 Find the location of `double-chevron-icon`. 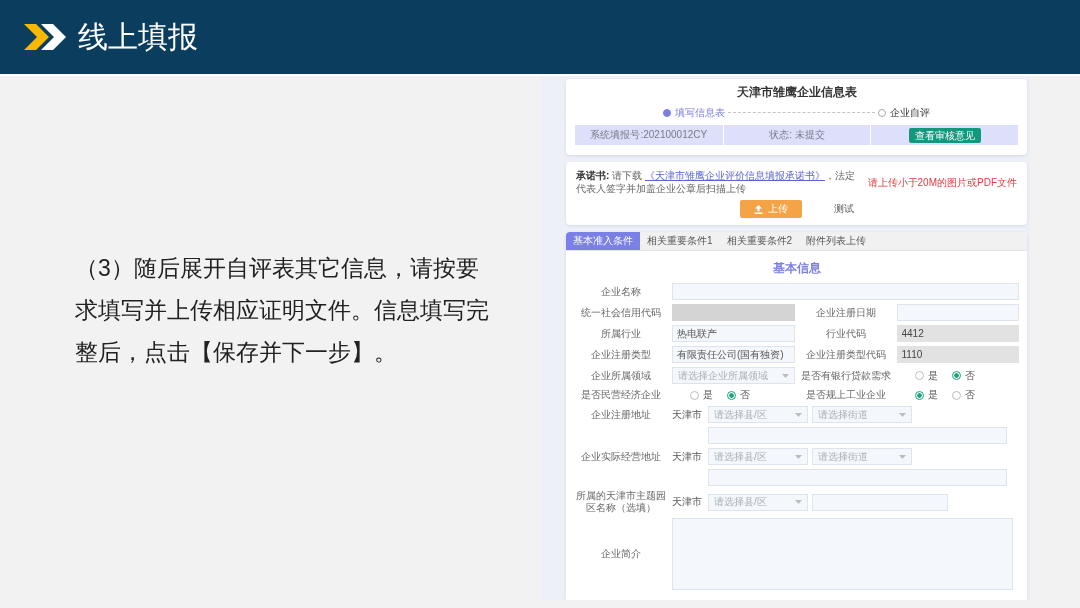

double-chevron-icon is located at coordinates (45, 37).